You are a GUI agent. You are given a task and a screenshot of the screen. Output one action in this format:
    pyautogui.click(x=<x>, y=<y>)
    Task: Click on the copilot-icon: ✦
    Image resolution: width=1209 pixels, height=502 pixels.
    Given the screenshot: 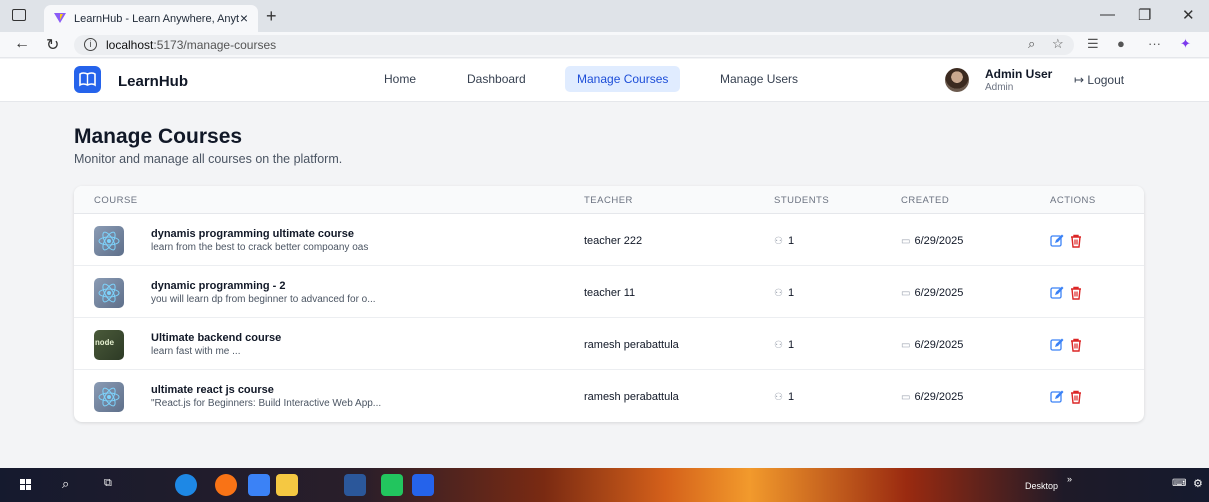 What is the action you would take?
    pyautogui.click(x=1185, y=44)
    